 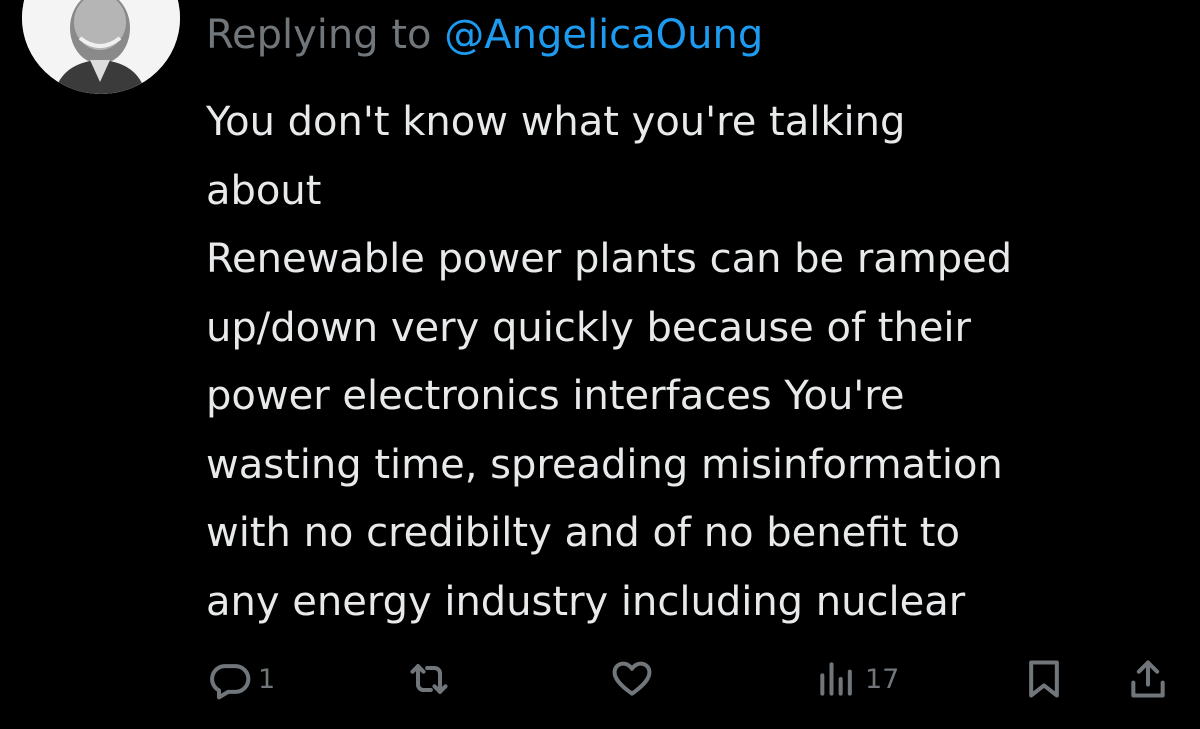 I want to click on replying-to-label: Replying to, so click(x=319, y=35).